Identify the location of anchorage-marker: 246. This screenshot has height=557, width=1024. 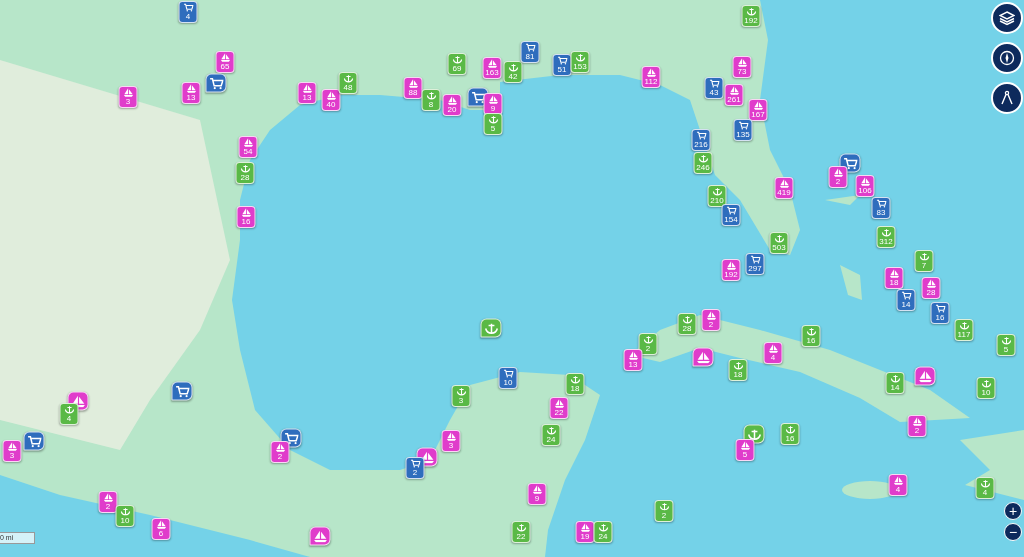
(703, 163).